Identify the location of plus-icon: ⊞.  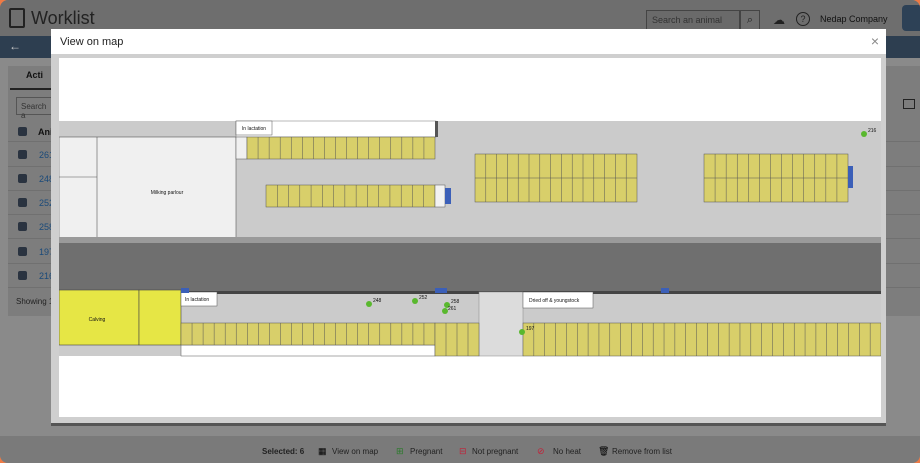
(400, 451).